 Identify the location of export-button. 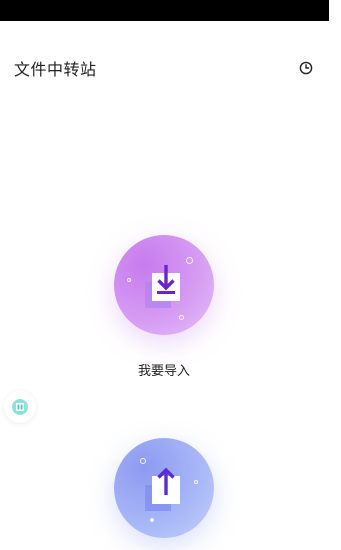
(164, 488).